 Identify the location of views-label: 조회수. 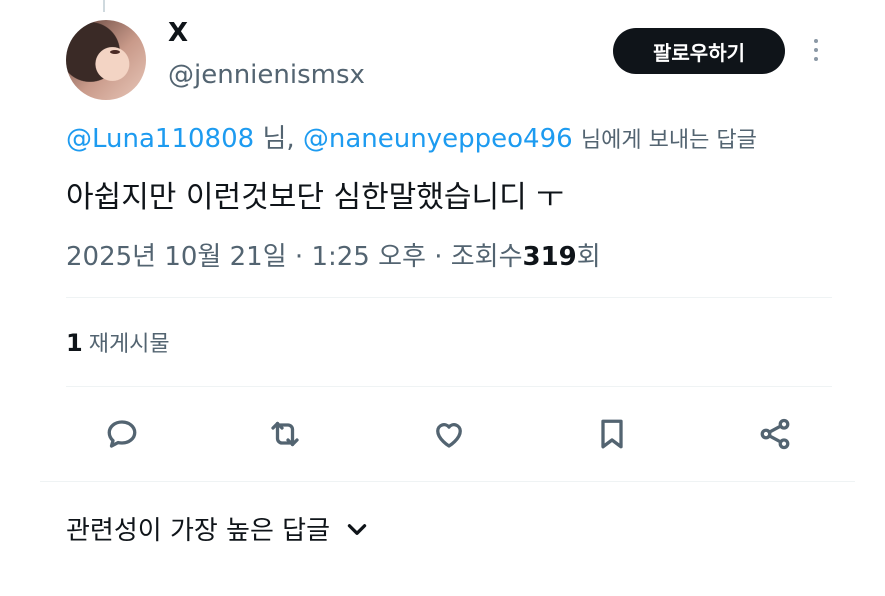
(486, 257).